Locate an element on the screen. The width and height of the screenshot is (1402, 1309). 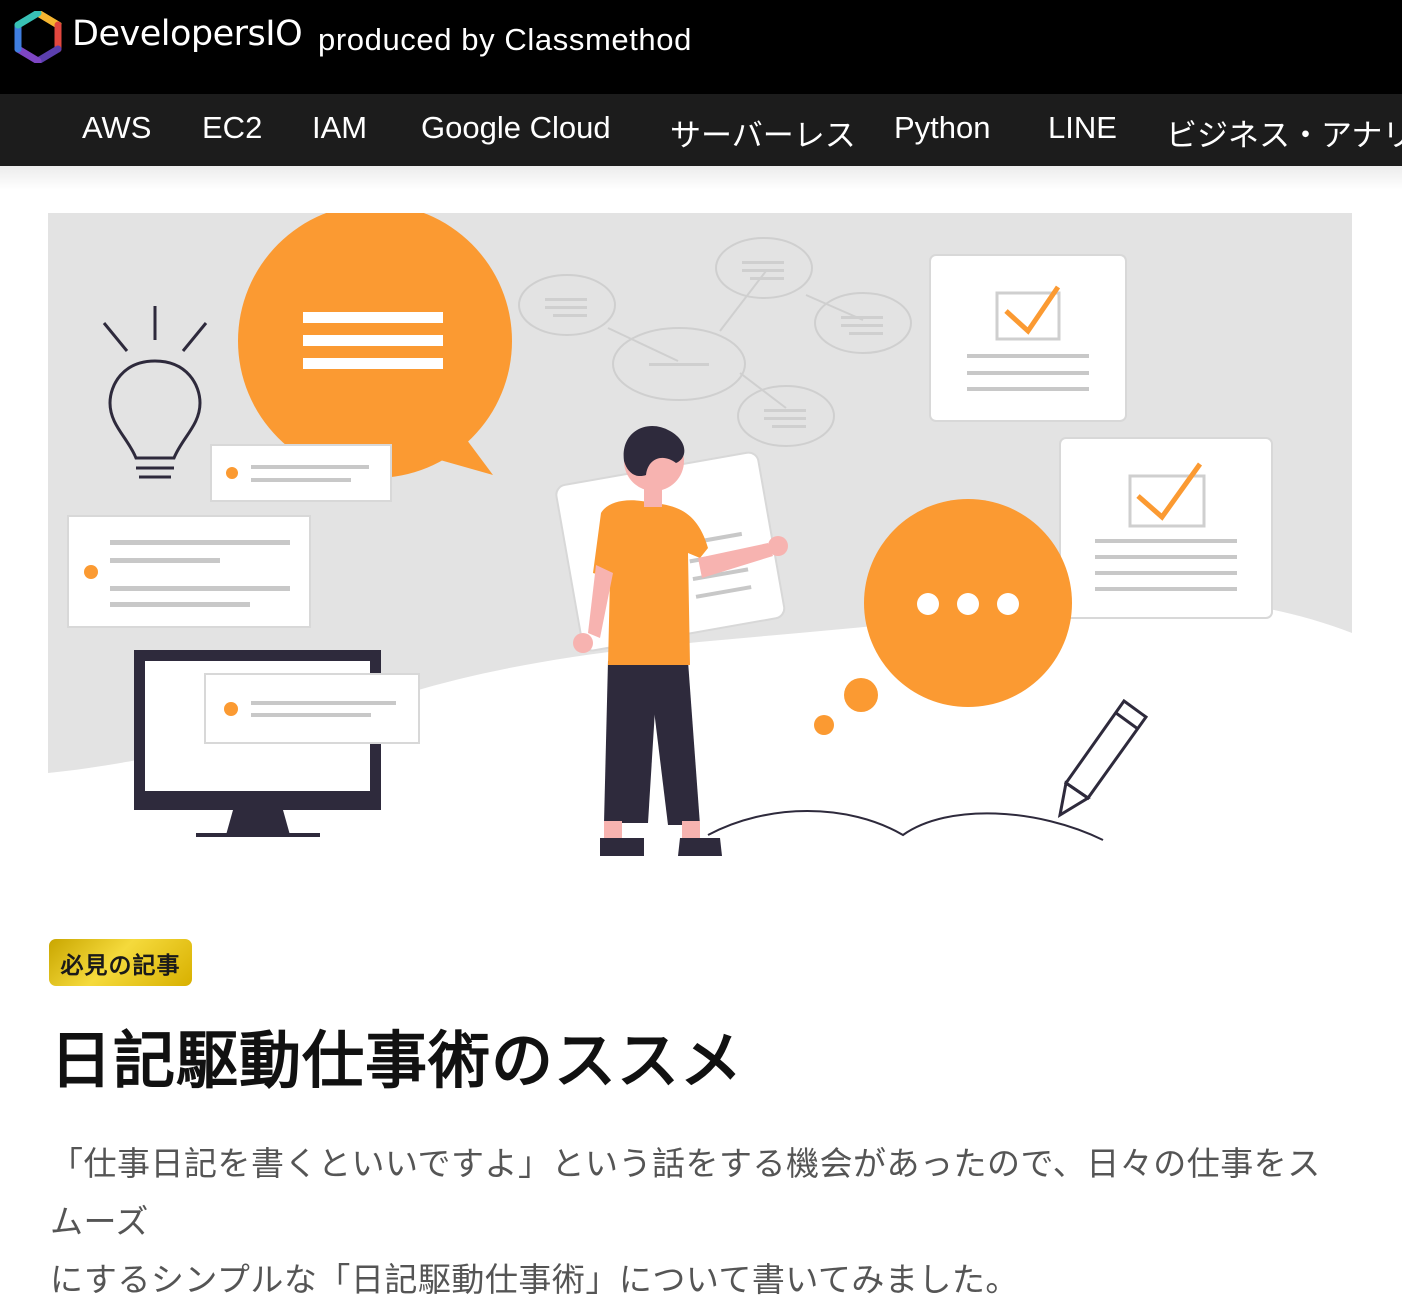
nav-item-google-cloud: Google Cloud is located at coordinates (516, 128).